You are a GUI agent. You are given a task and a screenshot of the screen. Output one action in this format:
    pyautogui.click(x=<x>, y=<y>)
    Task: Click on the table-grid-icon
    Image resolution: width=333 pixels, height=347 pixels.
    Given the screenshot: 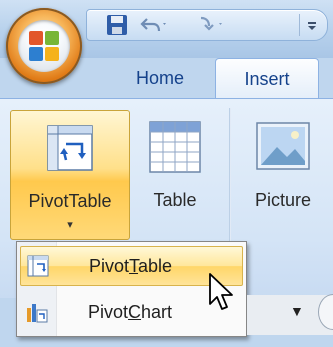 What is the action you would take?
    pyautogui.click(x=175, y=147)
    